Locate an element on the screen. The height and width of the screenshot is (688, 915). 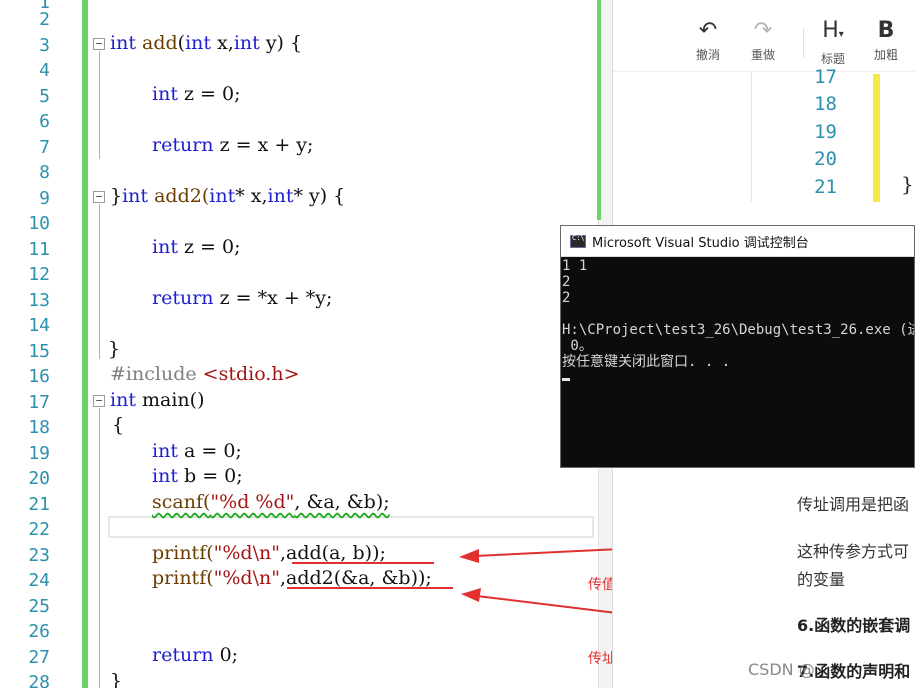
code-line: return 0; is located at coordinates (195, 655).